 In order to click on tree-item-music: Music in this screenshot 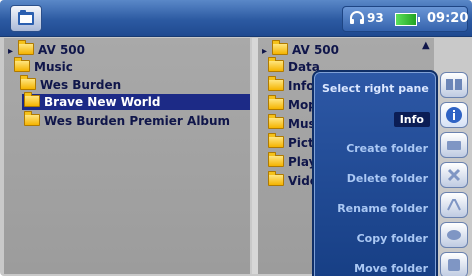, I will do `click(43, 66)`.